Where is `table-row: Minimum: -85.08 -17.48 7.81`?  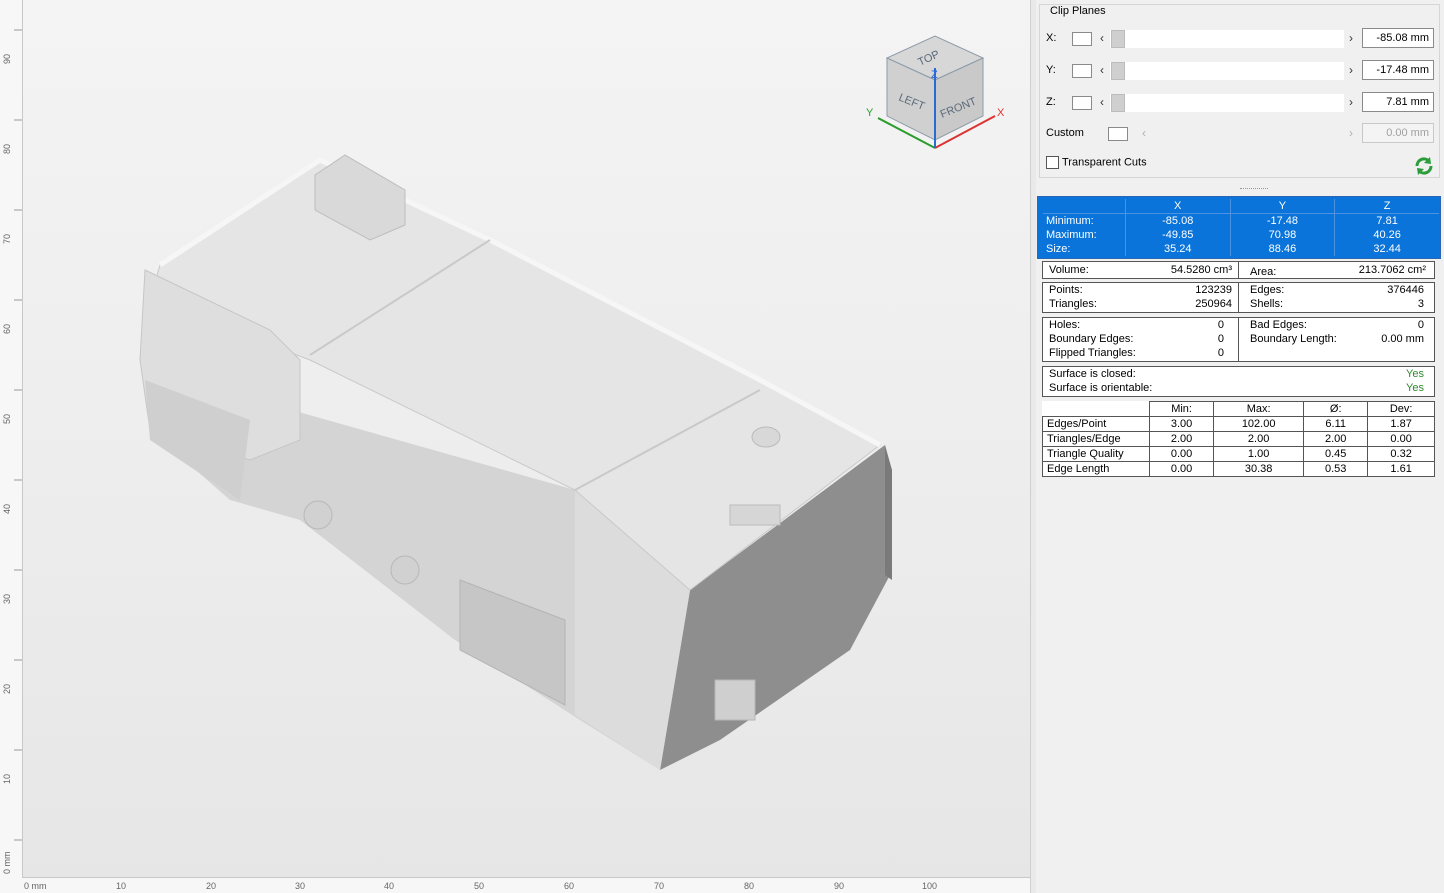 table-row: Minimum: -85.08 -17.48 7.81 is located at coordinates (1241, 220).